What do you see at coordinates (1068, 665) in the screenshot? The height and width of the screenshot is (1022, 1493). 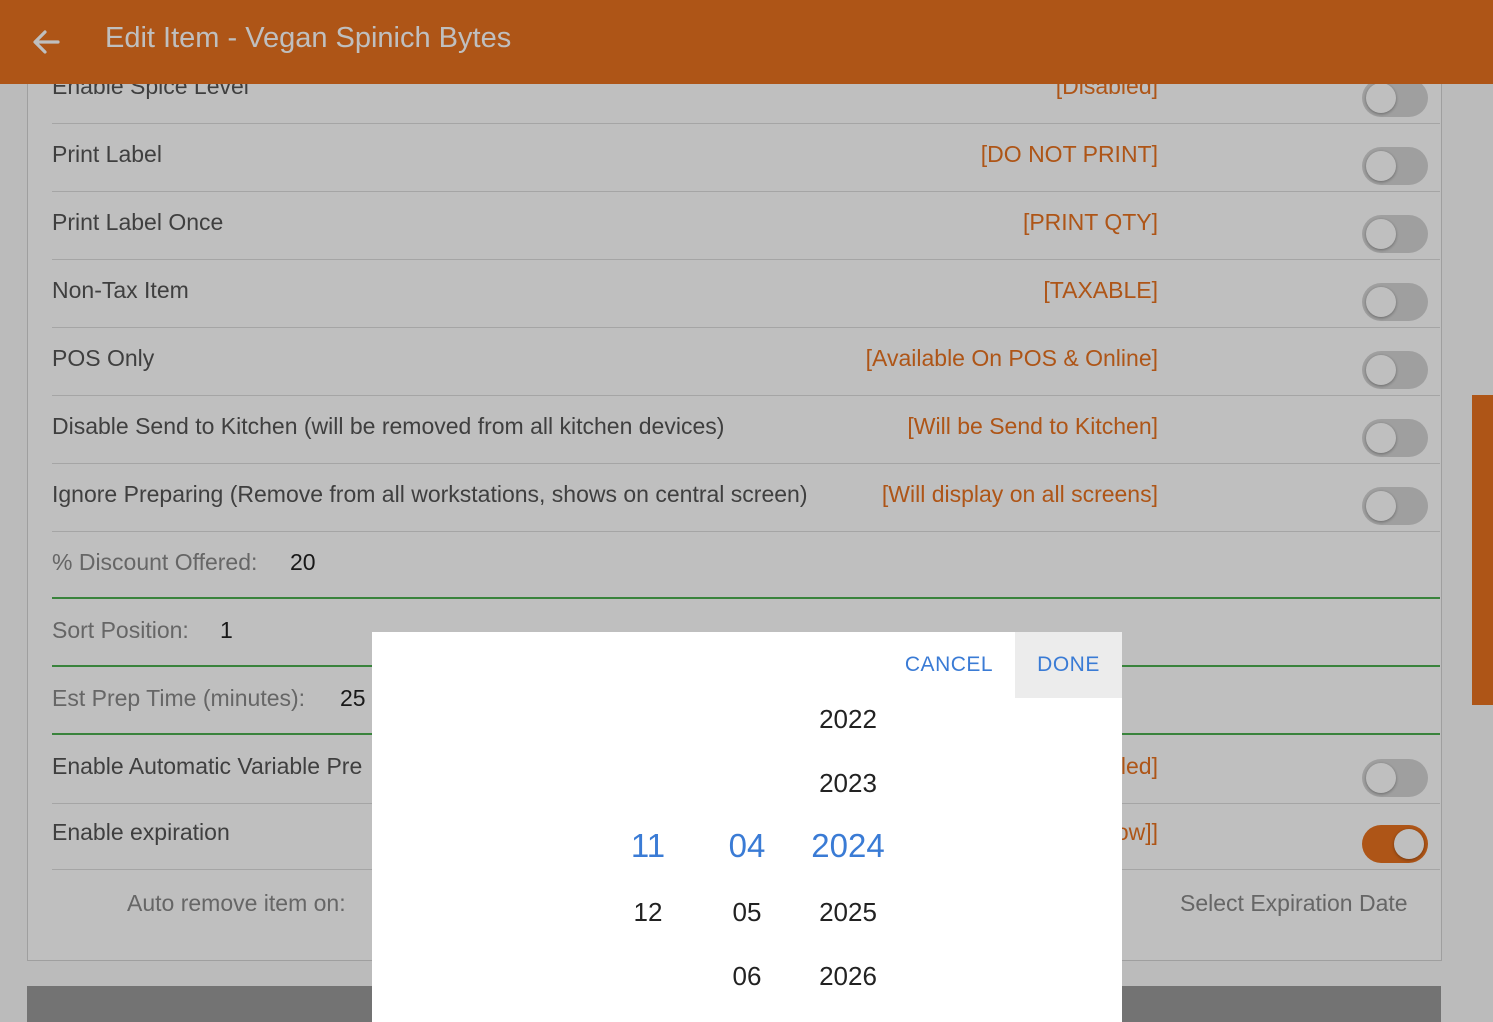 I see `done-button: DONE` at bounding box center [1068, 665].